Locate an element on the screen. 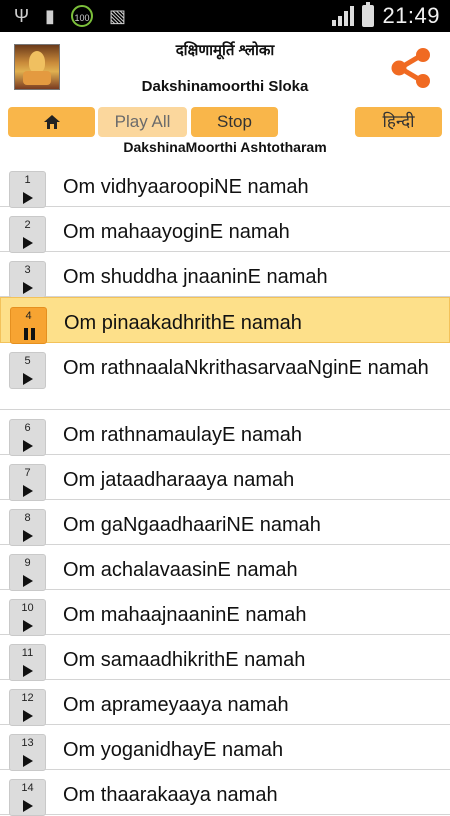 The image size is (450, 816). play-button: 10 is located at coordinates (27, 617).